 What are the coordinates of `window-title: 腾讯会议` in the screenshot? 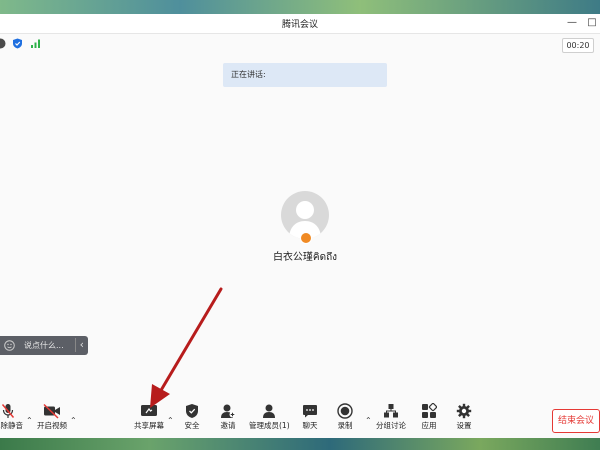 It's located at (299, 25).